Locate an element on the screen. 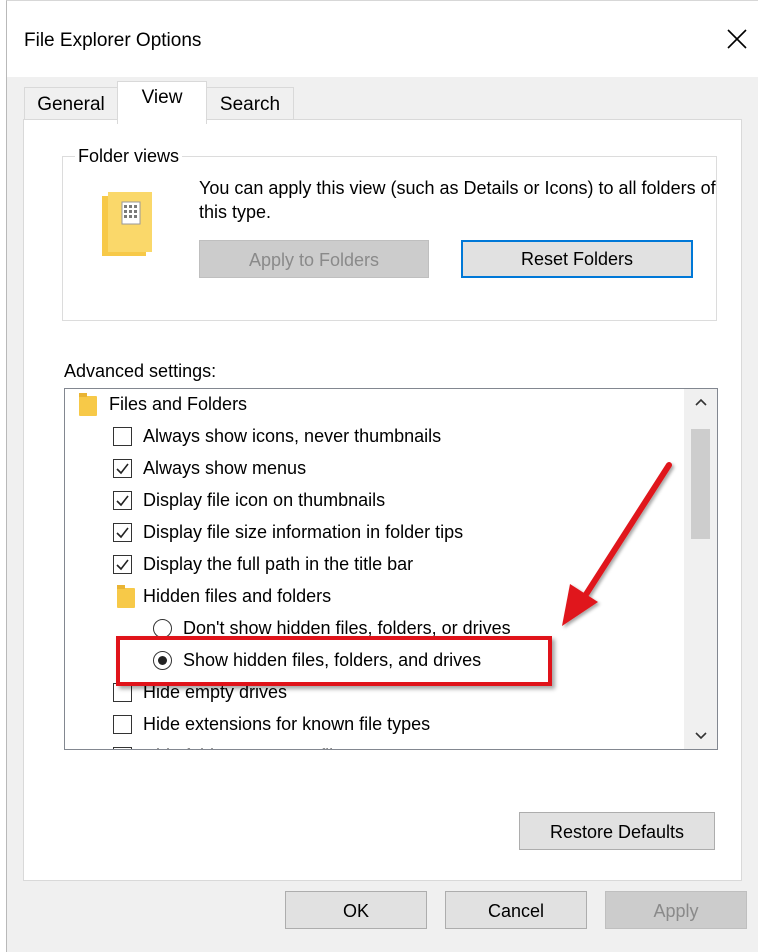  chevron-up-icon is located at coordinates (700, 402).